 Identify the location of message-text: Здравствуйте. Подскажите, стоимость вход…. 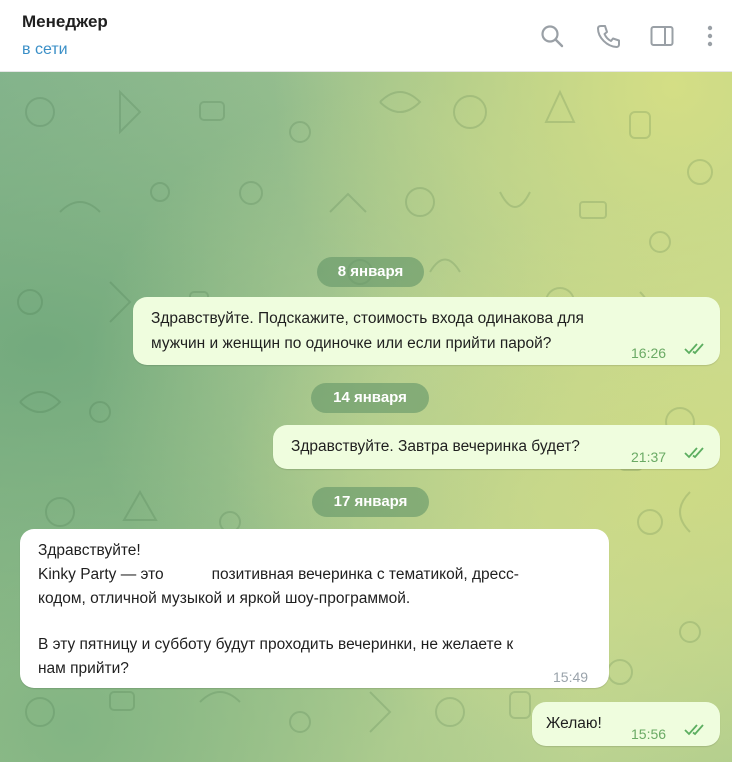
(367, 318).